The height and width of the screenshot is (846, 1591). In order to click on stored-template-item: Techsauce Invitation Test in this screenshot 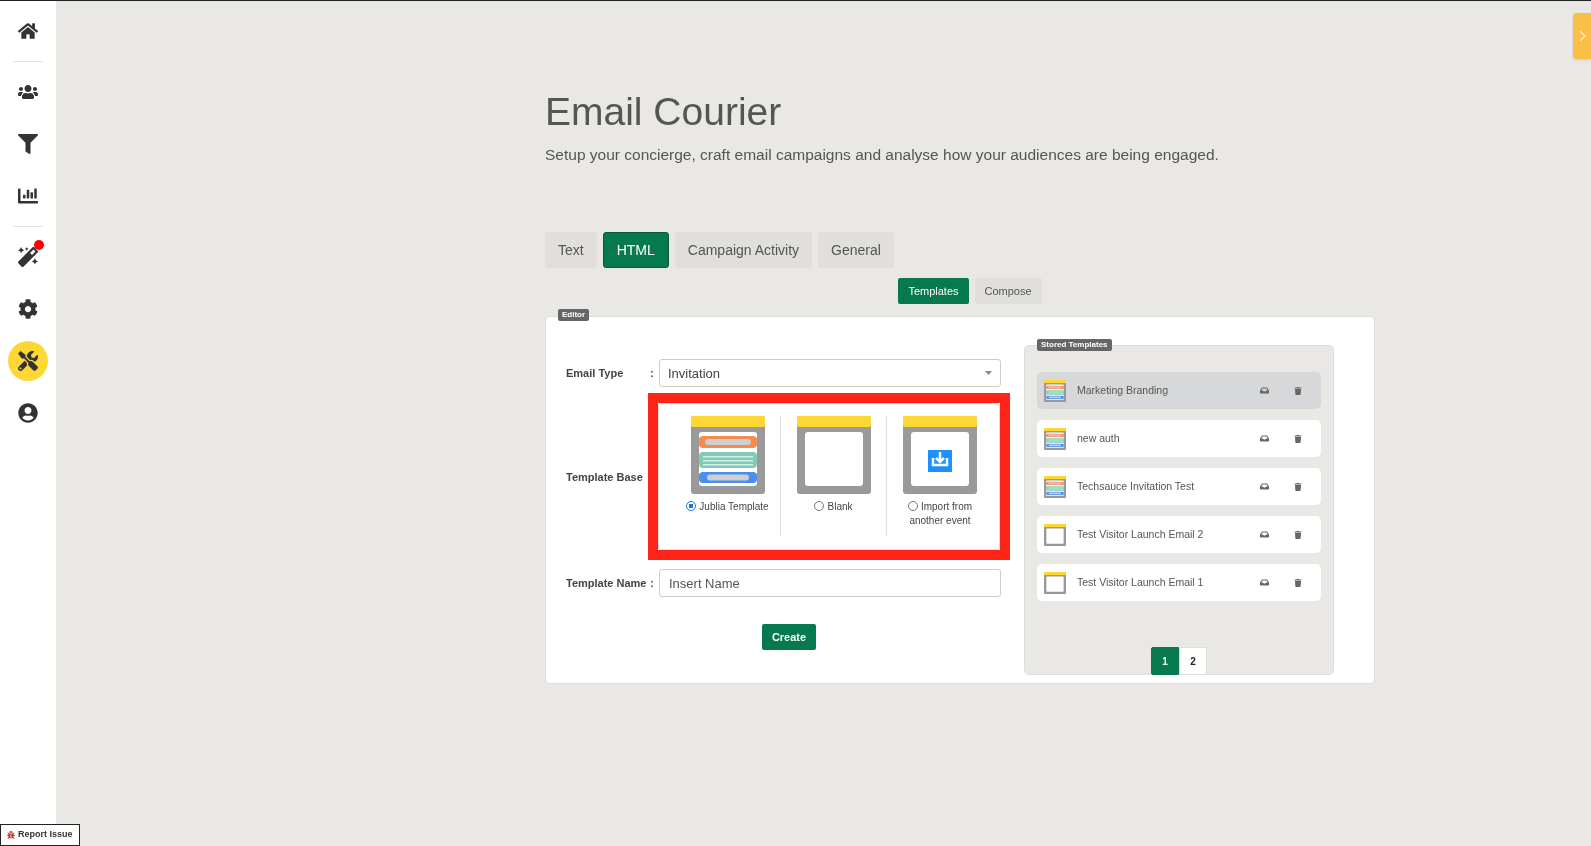, I will do `click(1179, 487)`.